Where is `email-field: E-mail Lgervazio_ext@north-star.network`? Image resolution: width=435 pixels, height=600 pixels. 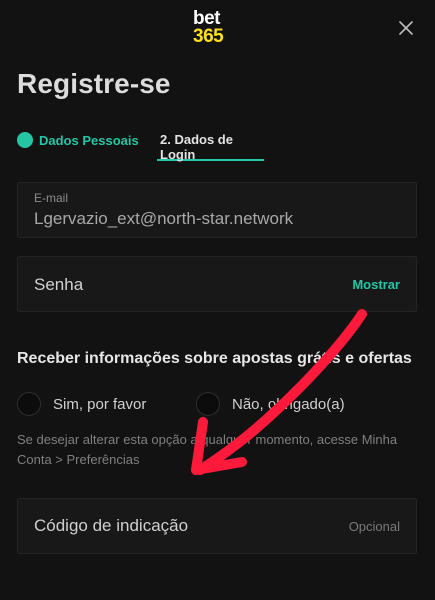 email-field: E-mail Lgervazio_ext@north-star.network is located at coordinates (217, 210).